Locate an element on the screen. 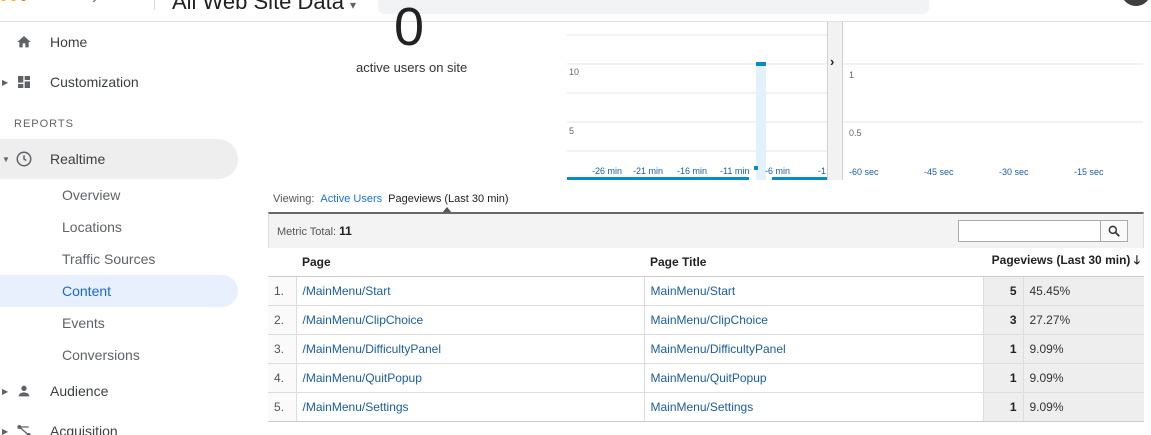  home-icon is located at coordinates (24, 42).